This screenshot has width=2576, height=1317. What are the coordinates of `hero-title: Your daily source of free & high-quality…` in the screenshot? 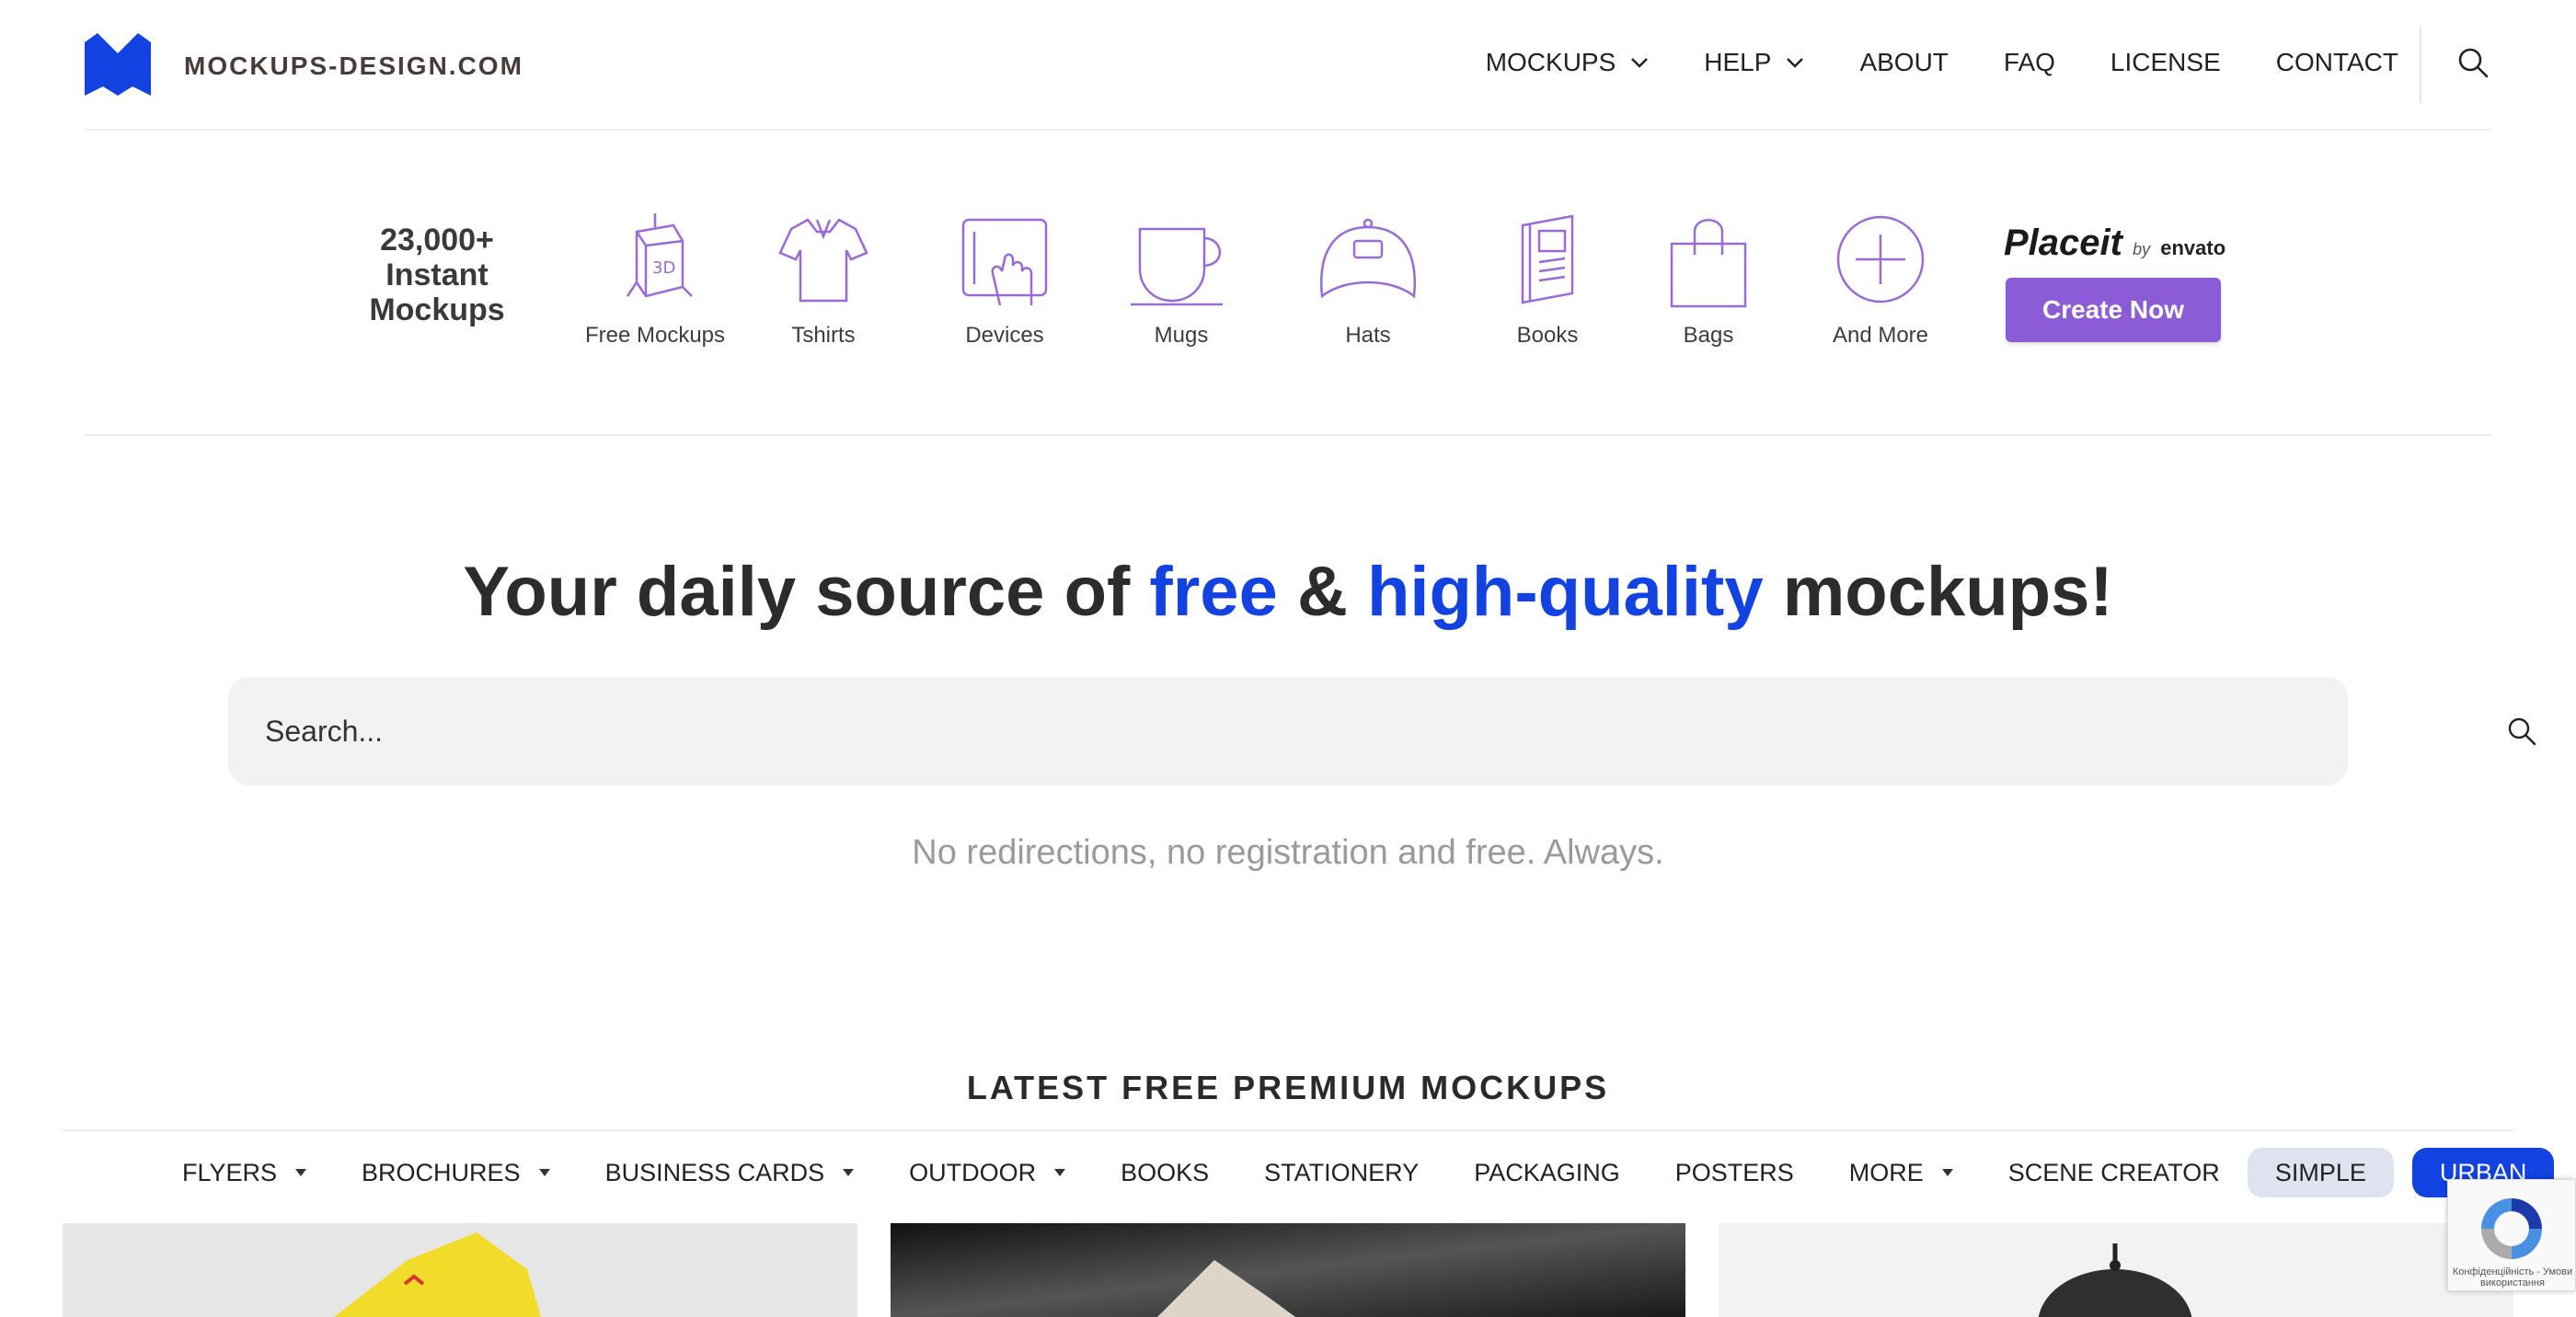 It's located at (1288, 592).